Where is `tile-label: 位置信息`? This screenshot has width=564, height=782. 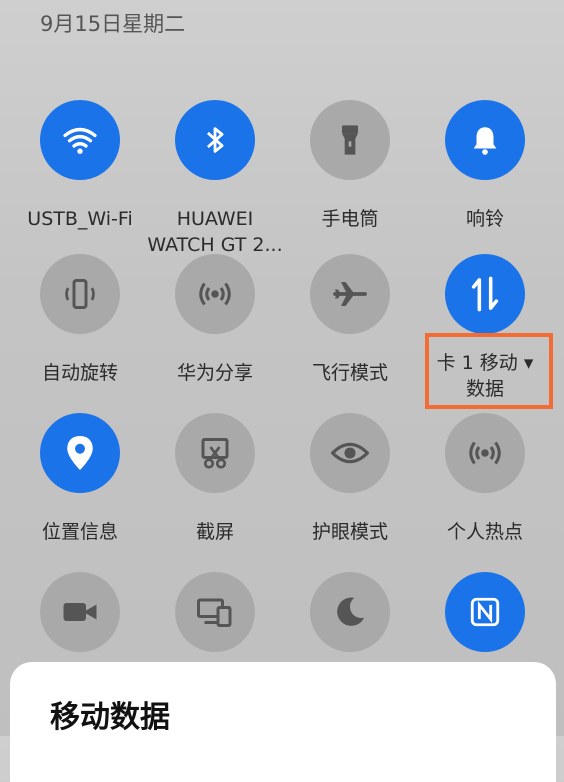 tile-label: 位置信息 is located at coordinates (79, 532).